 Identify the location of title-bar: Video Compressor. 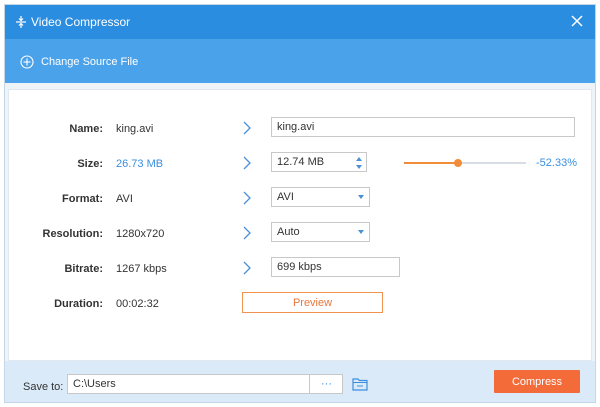
(300, 22).